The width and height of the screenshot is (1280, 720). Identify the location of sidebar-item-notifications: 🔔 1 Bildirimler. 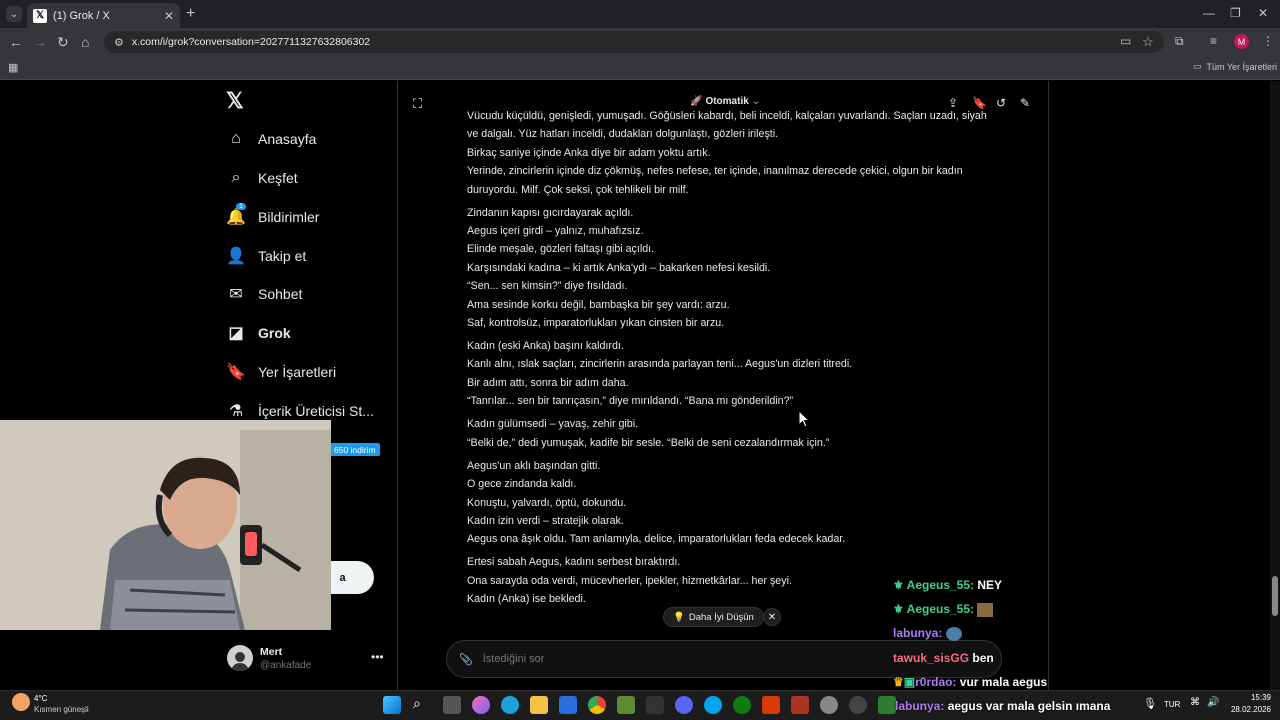
(272, 216).